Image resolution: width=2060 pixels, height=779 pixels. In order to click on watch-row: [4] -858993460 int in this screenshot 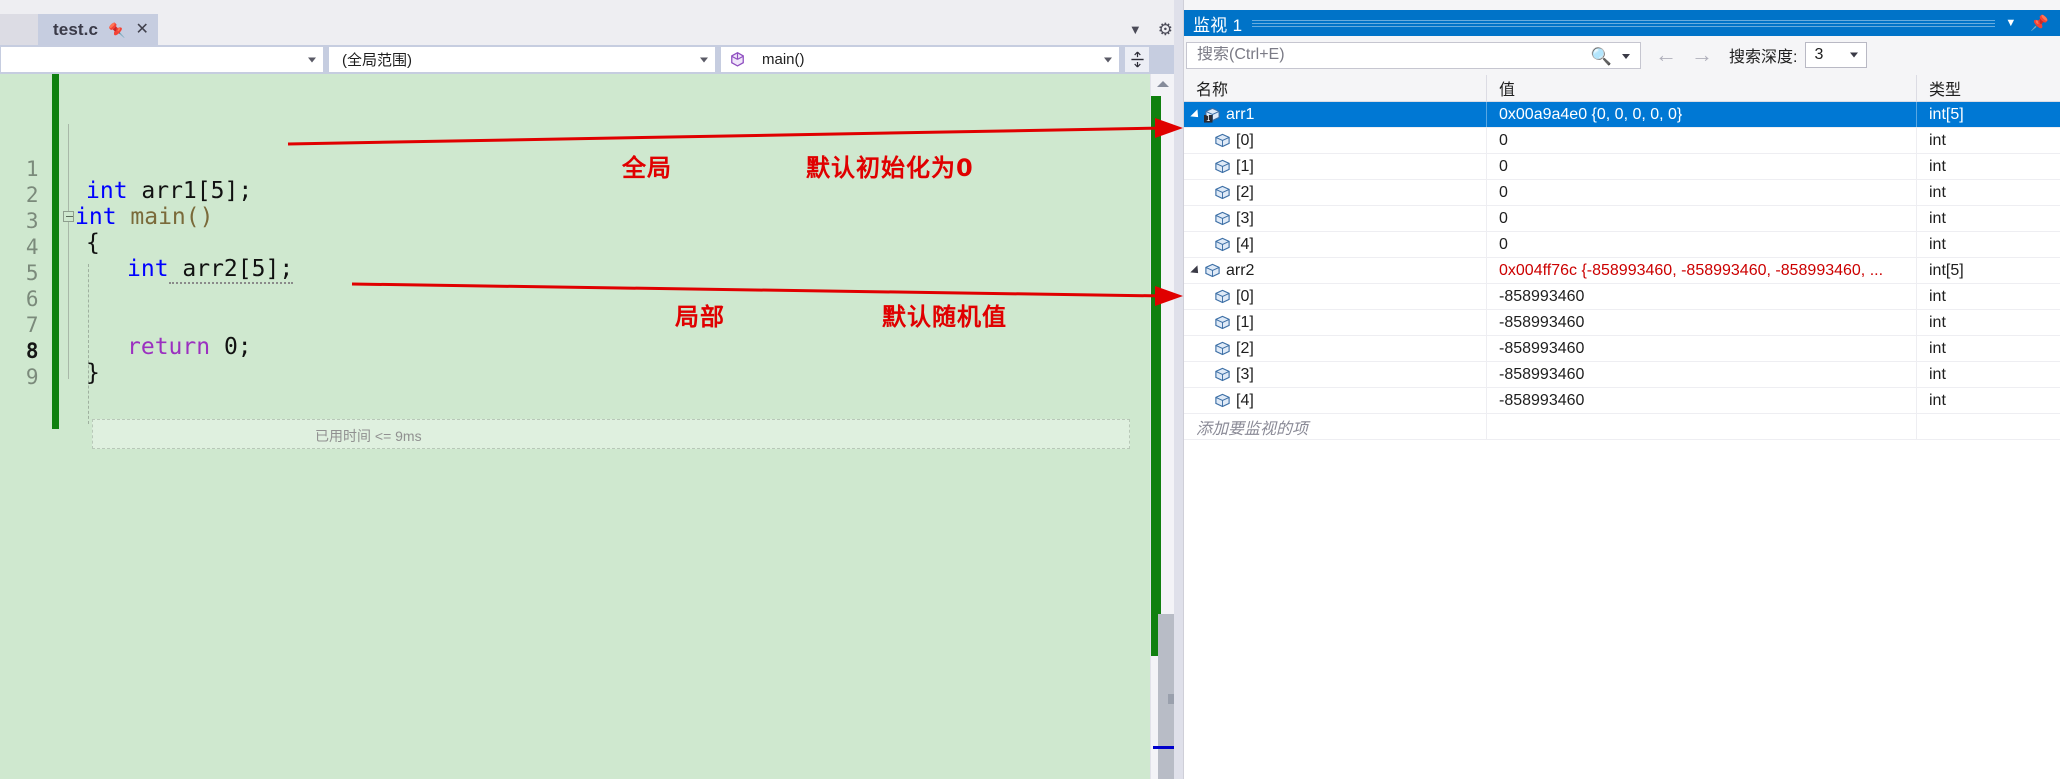, I will do `click(1622, 401)`.